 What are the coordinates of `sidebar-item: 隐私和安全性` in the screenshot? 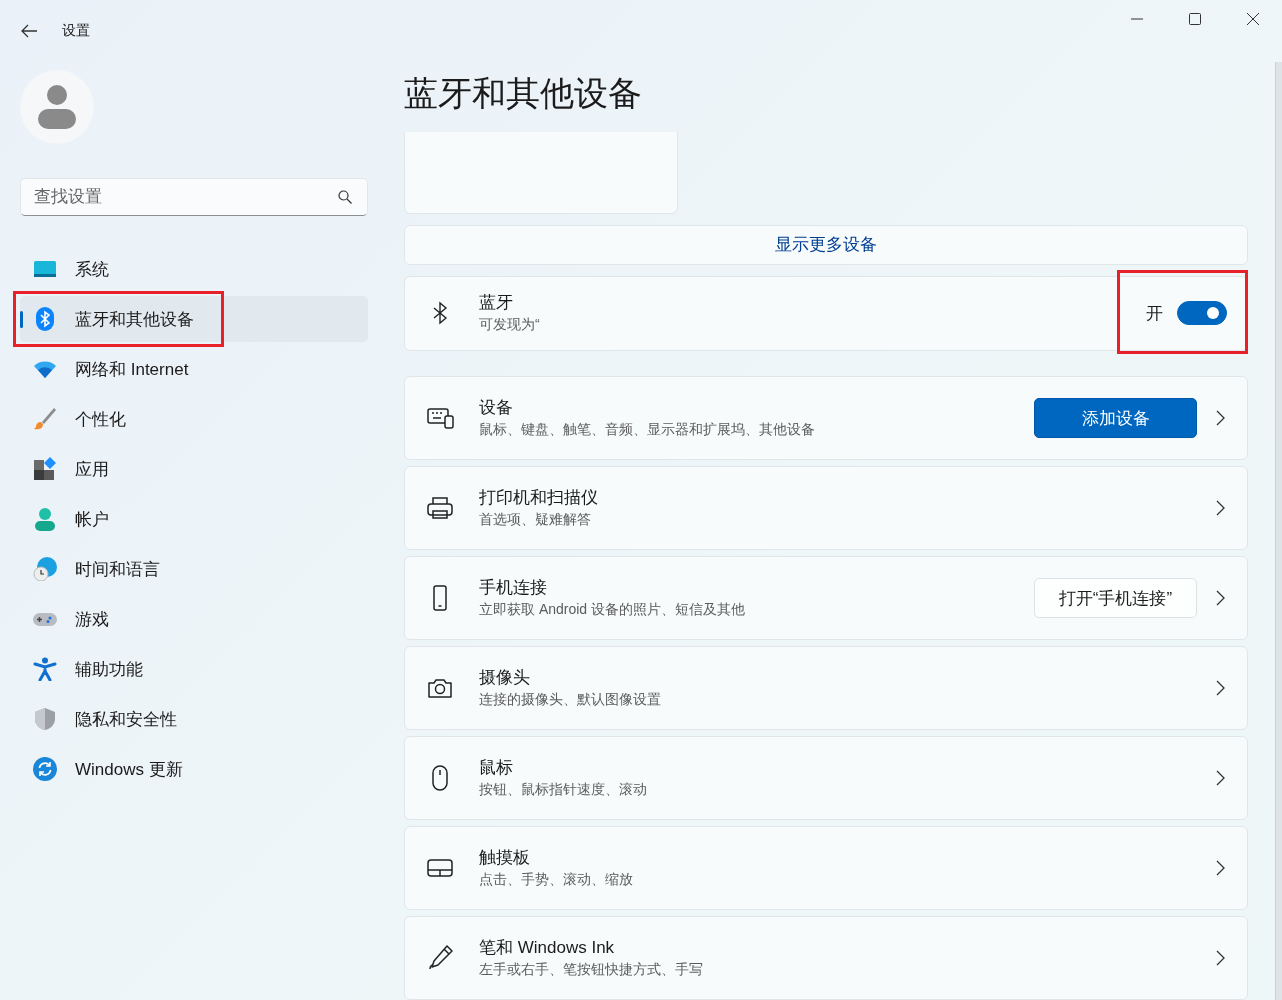 It's located at (194, 719).